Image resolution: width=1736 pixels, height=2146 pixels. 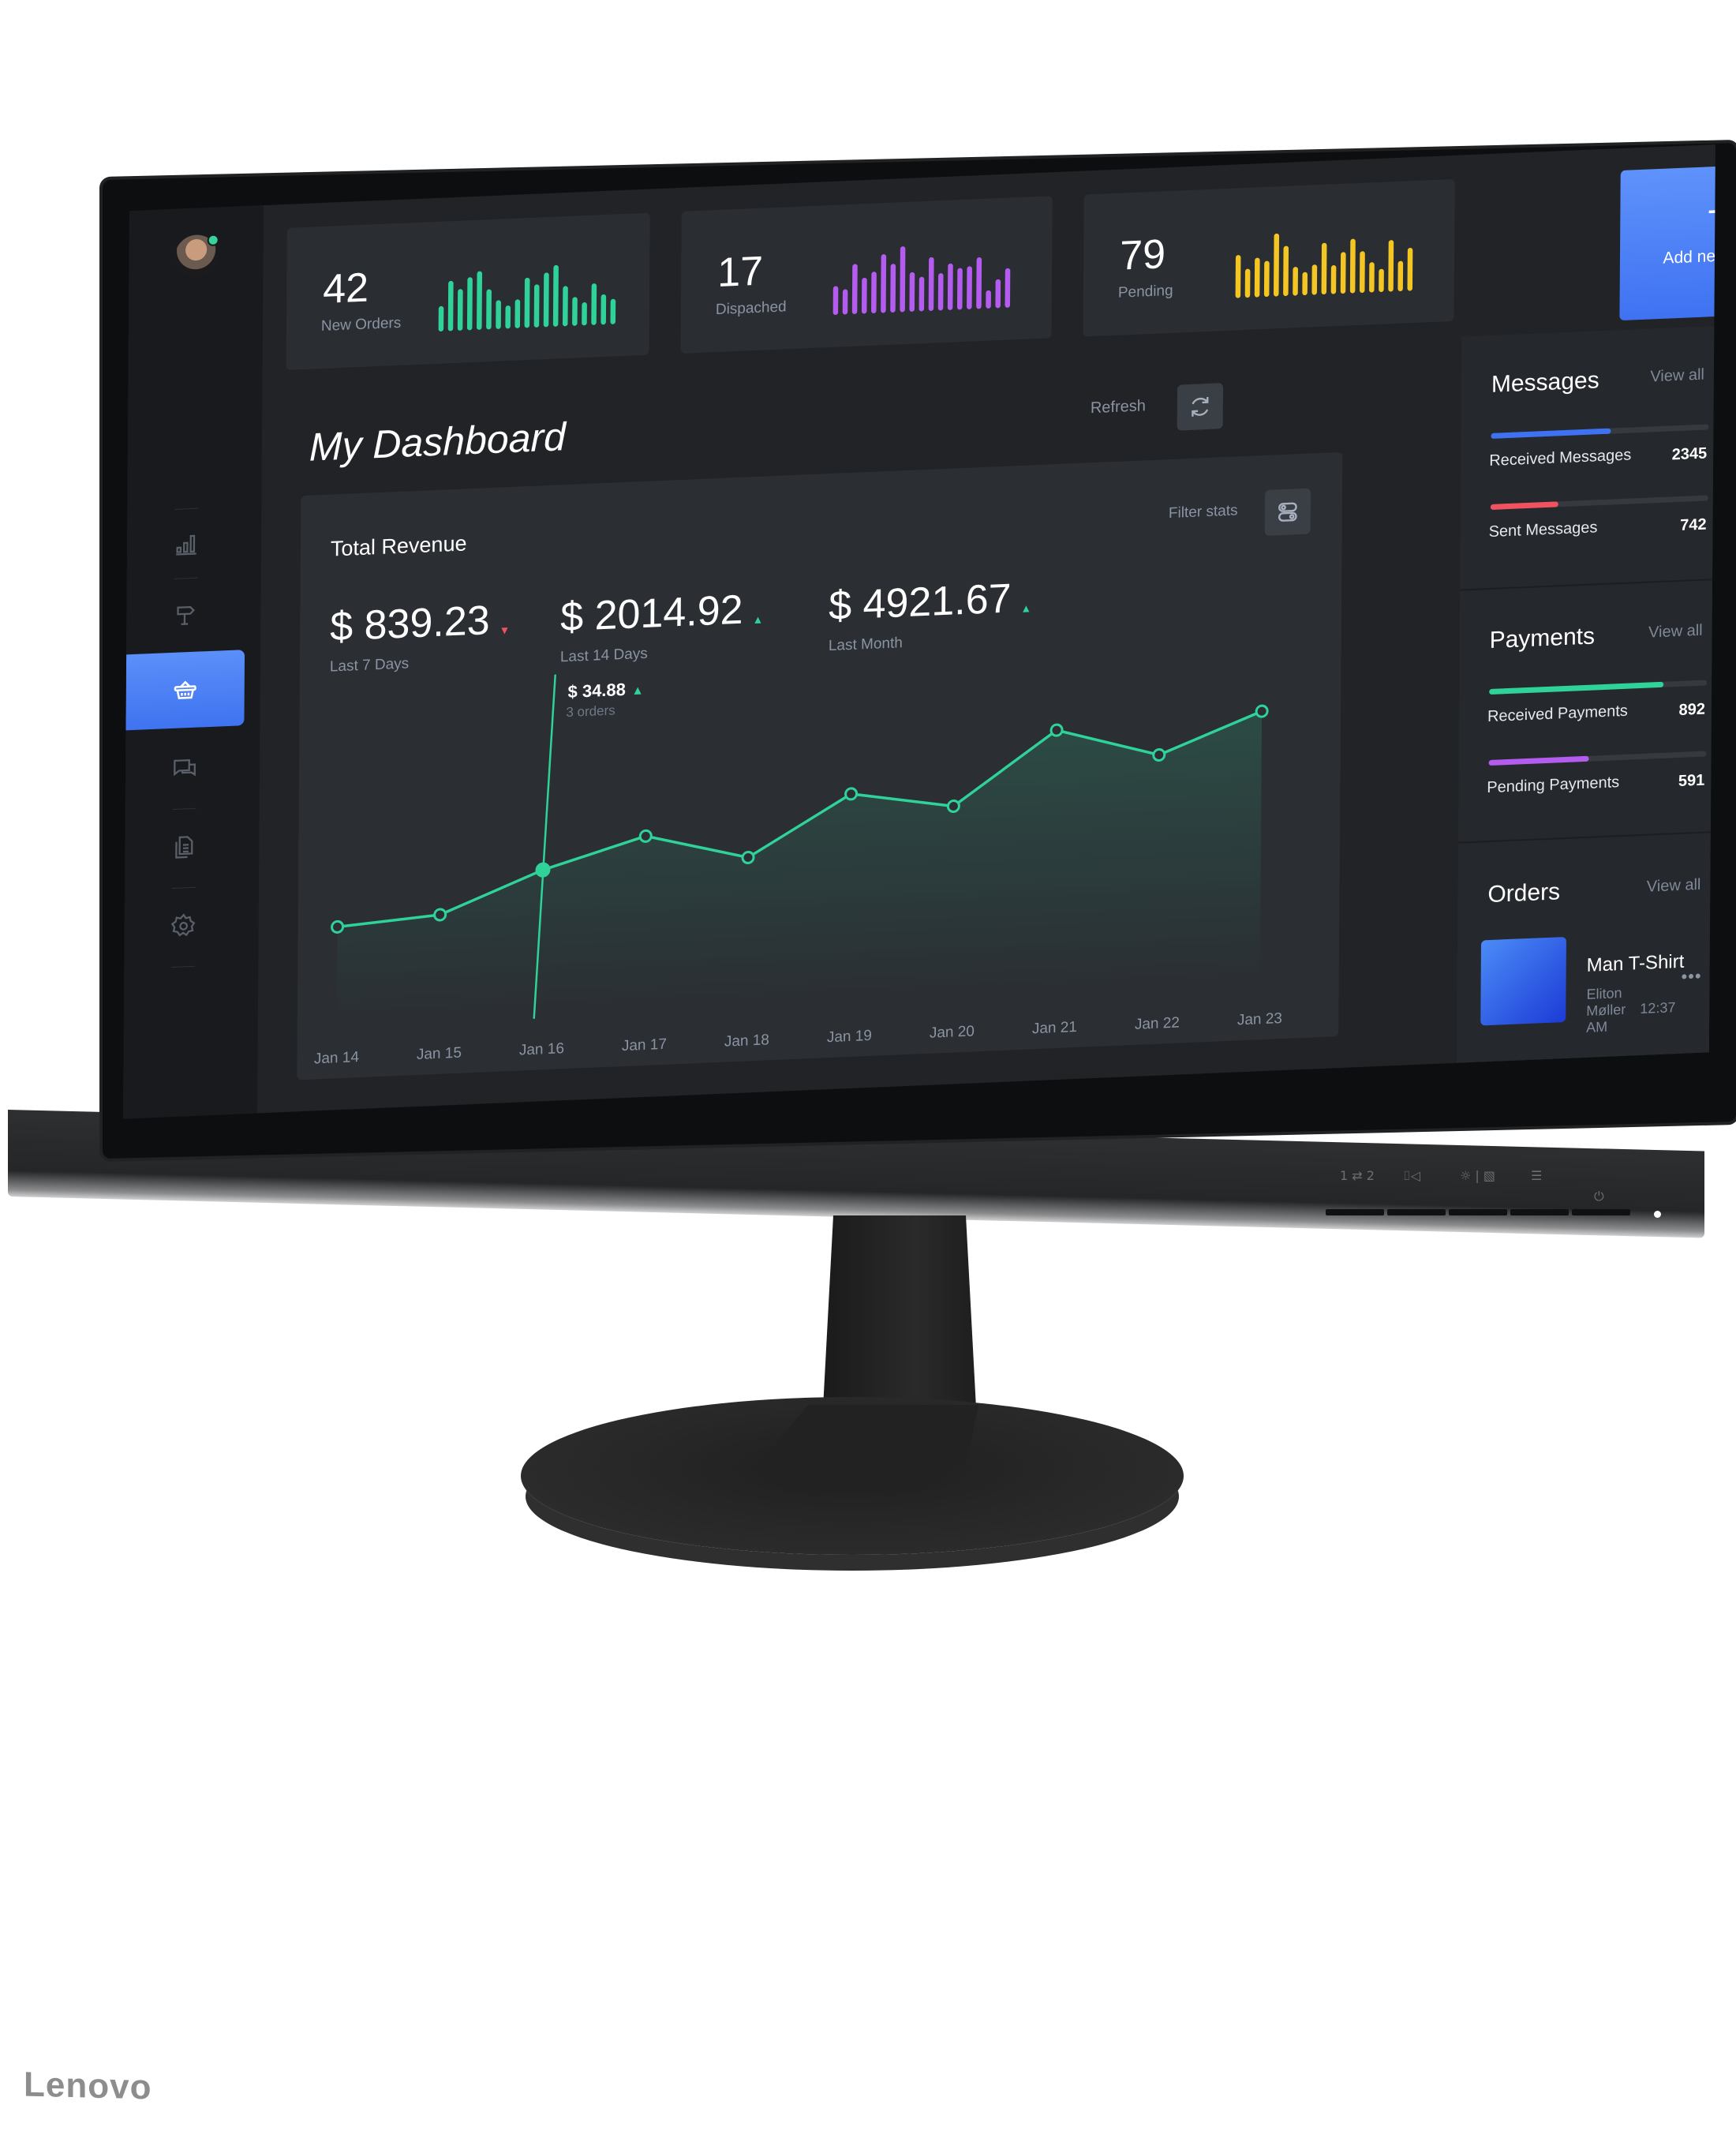 I want to click on refresh-icon, so click(x=1200, y=407).